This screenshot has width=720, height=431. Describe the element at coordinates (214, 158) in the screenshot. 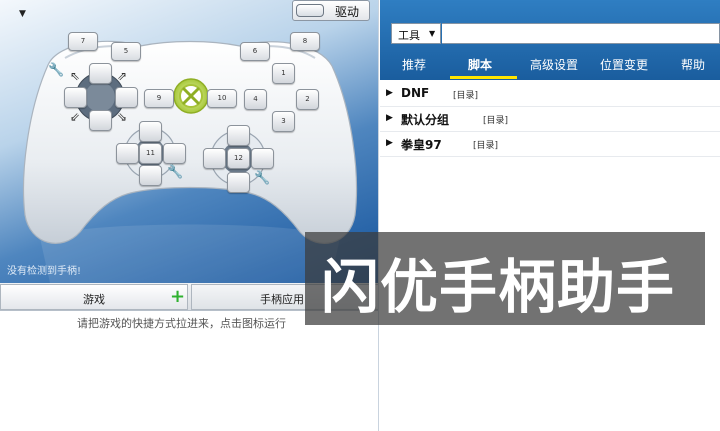

I see `right-stick-left-button` at that location.